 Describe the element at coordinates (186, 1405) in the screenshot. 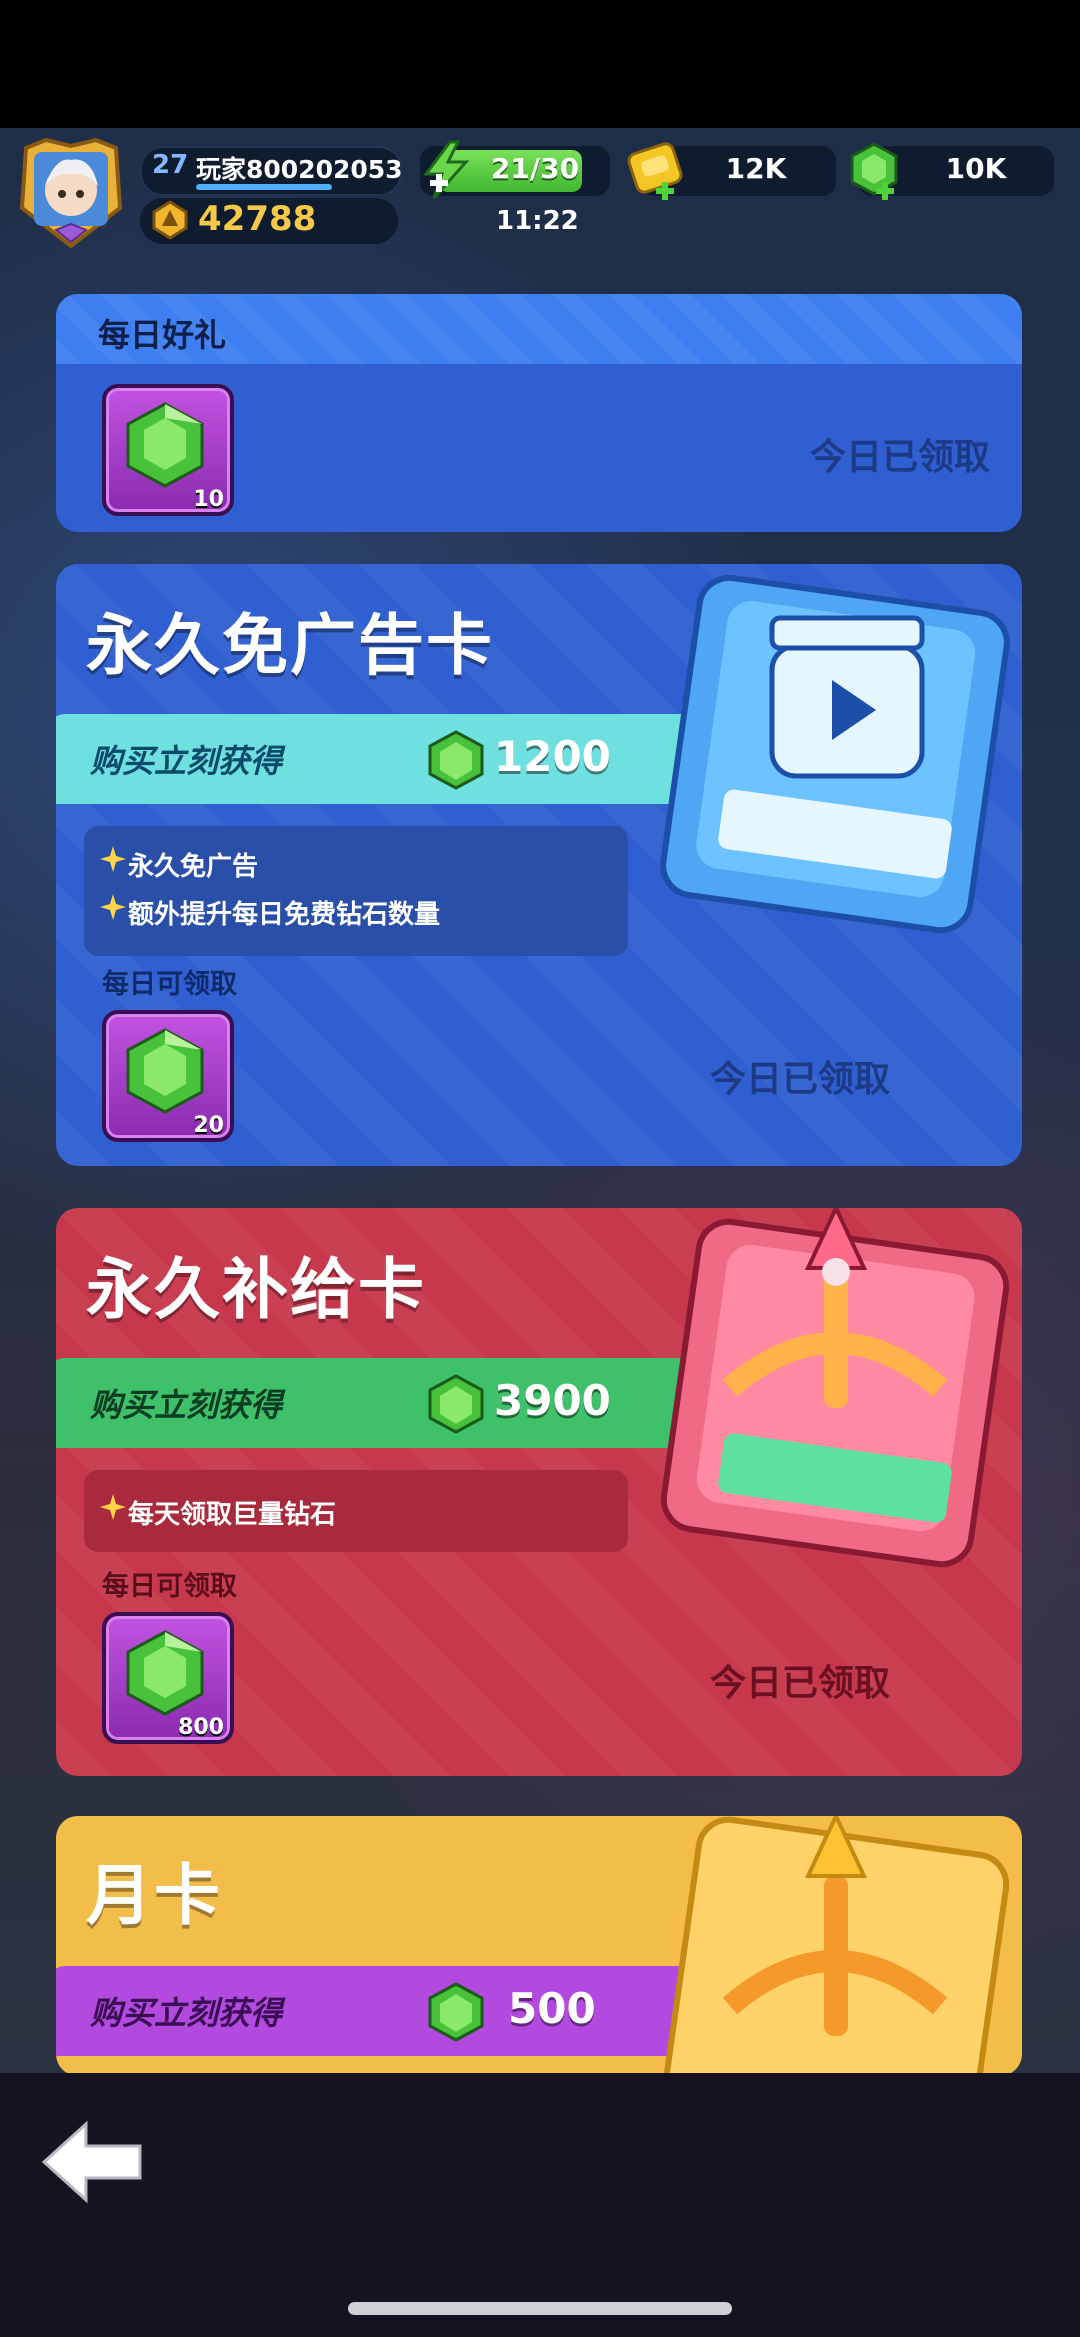

I see `supply-buy-label: 购买立刻获得` at that location.